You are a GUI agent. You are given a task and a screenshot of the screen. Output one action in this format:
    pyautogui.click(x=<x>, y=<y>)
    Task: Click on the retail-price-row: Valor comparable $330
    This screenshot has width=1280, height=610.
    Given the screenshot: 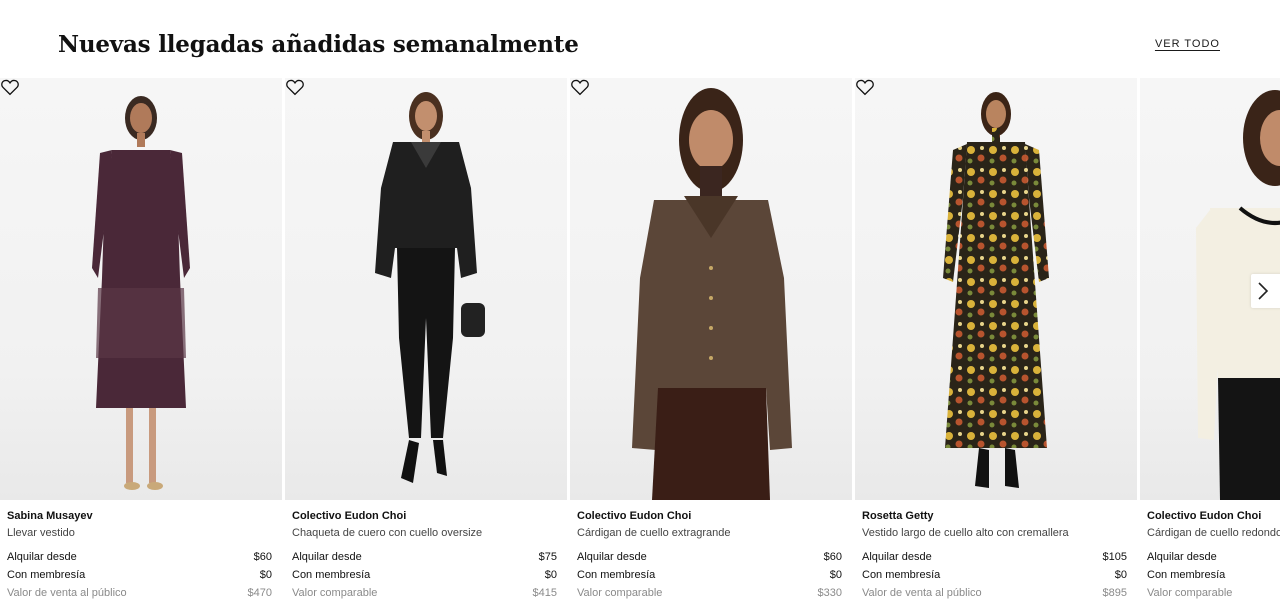 What is the action you would take?
    pyautogui.click(x=709, y=593)
    